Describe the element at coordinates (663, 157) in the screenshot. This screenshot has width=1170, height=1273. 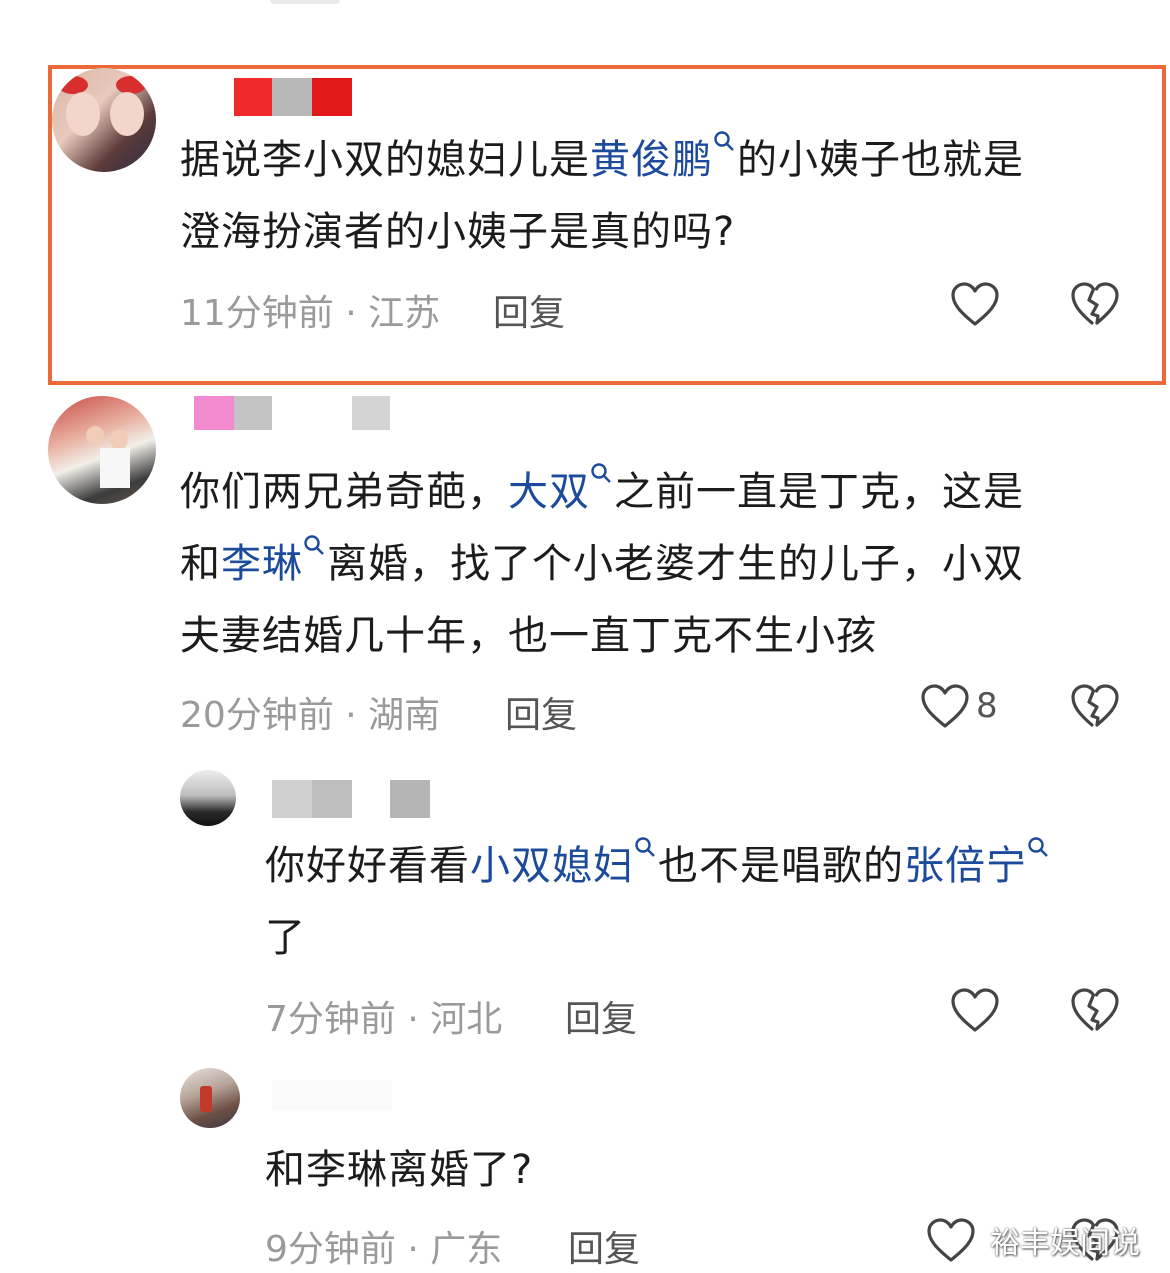
I see `keyword-link: 黄俊鹏` at that location.